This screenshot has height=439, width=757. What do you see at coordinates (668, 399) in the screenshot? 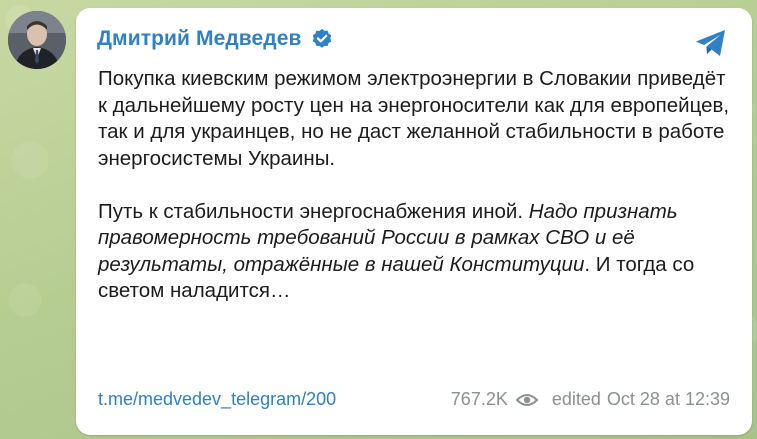
I see `message-timestamp: Oct 28 at 12:39` at bounding box center [668, 399].